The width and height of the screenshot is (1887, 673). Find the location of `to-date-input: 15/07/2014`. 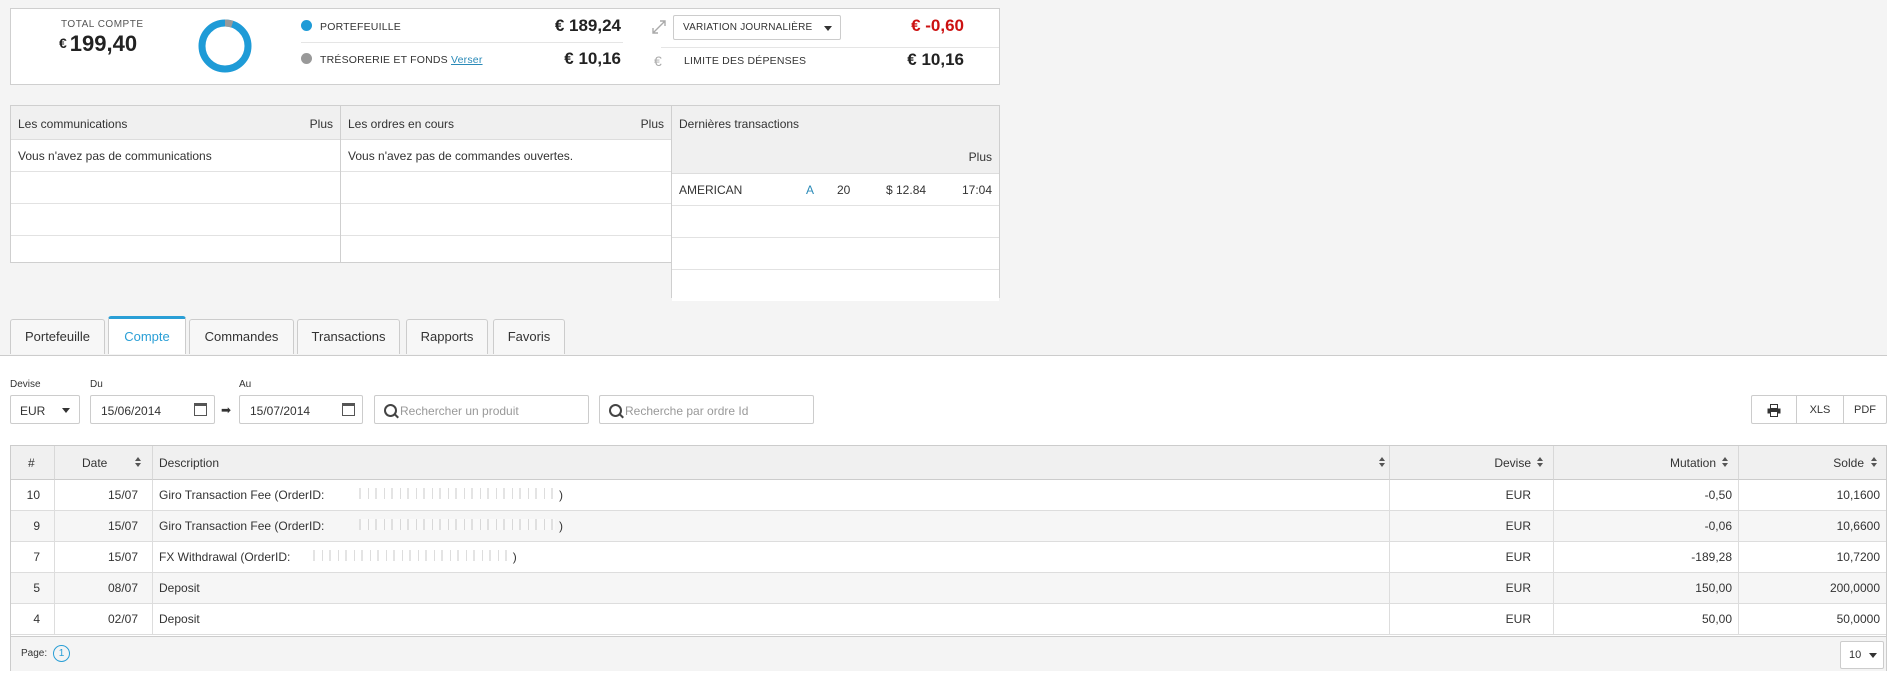

to-date-input: 15/07/2014 is located at coordinates (301, 409).